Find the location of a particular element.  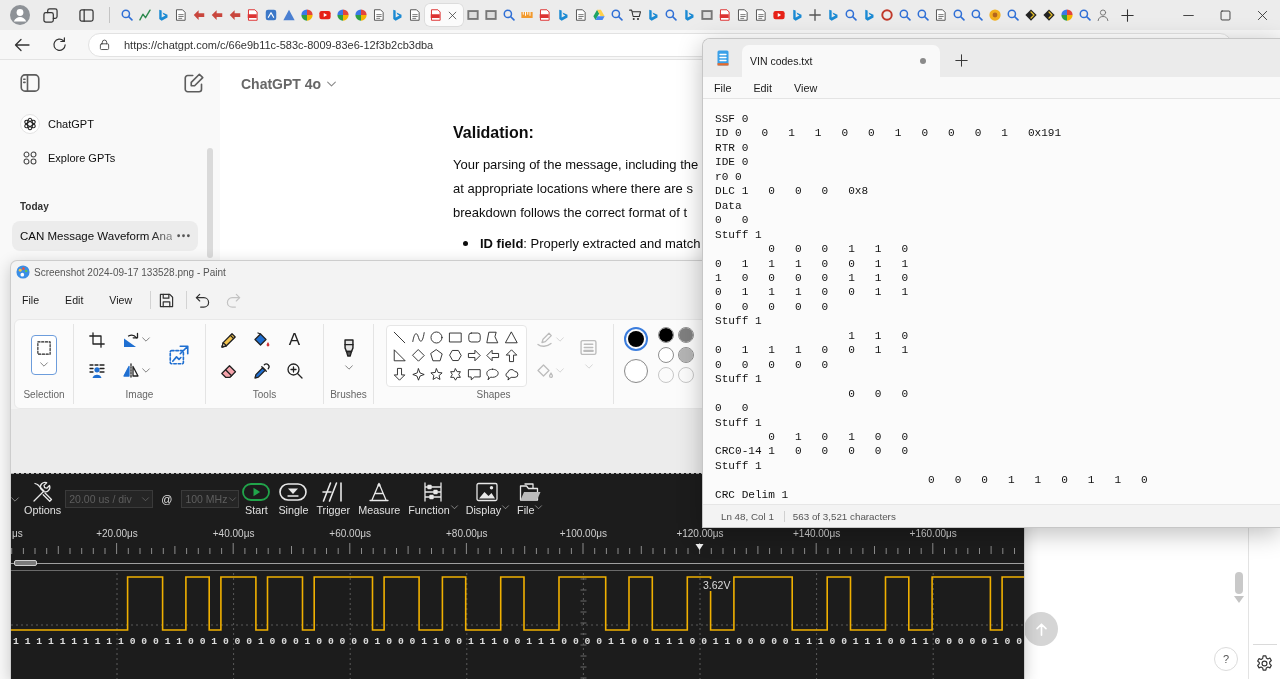

four-point-star-icon is located at coordinates (418, 374).